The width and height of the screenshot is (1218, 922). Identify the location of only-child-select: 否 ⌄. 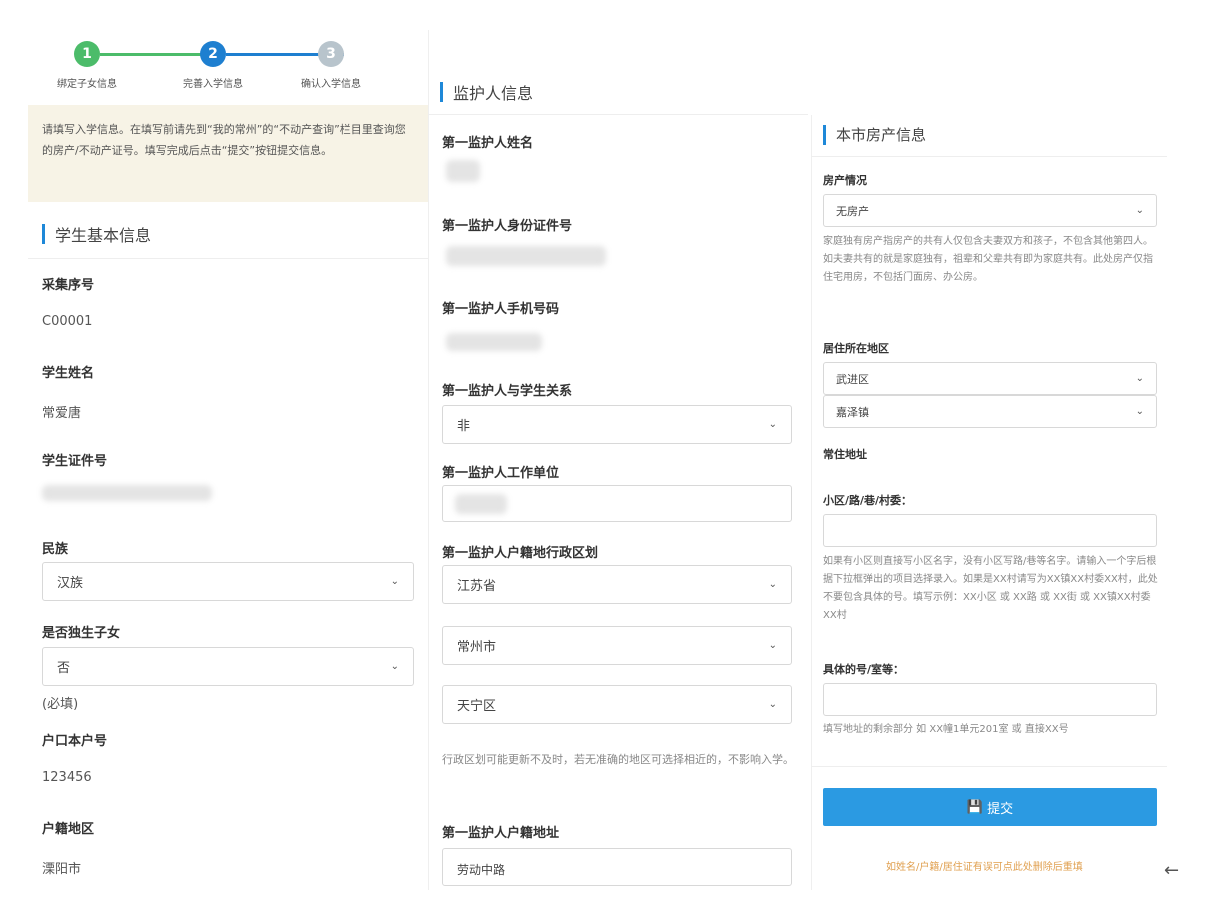
(228, 666).